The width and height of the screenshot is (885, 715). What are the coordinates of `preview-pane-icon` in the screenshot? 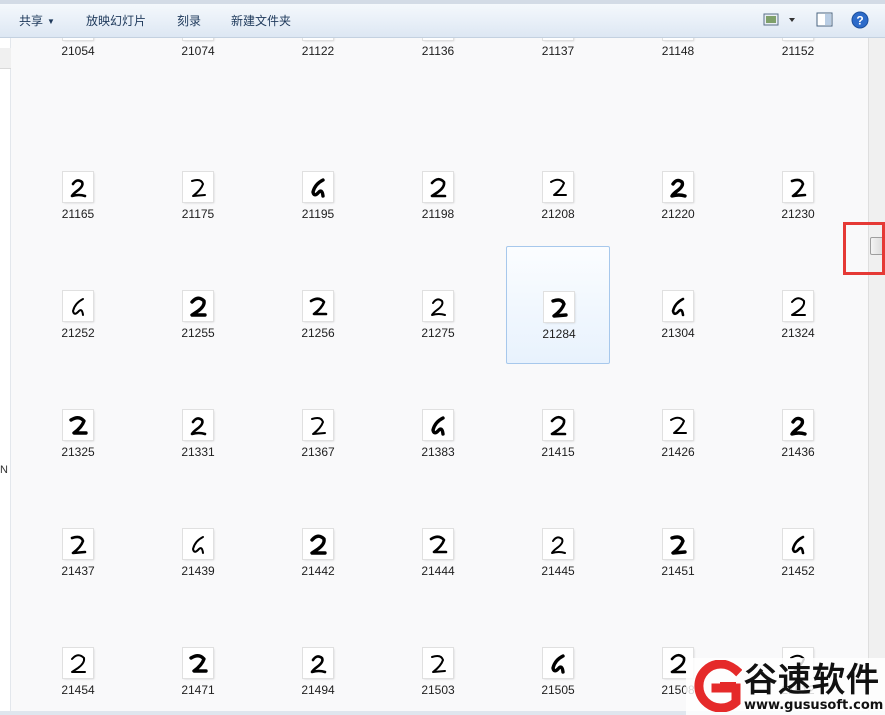 It's located at (824, 19).